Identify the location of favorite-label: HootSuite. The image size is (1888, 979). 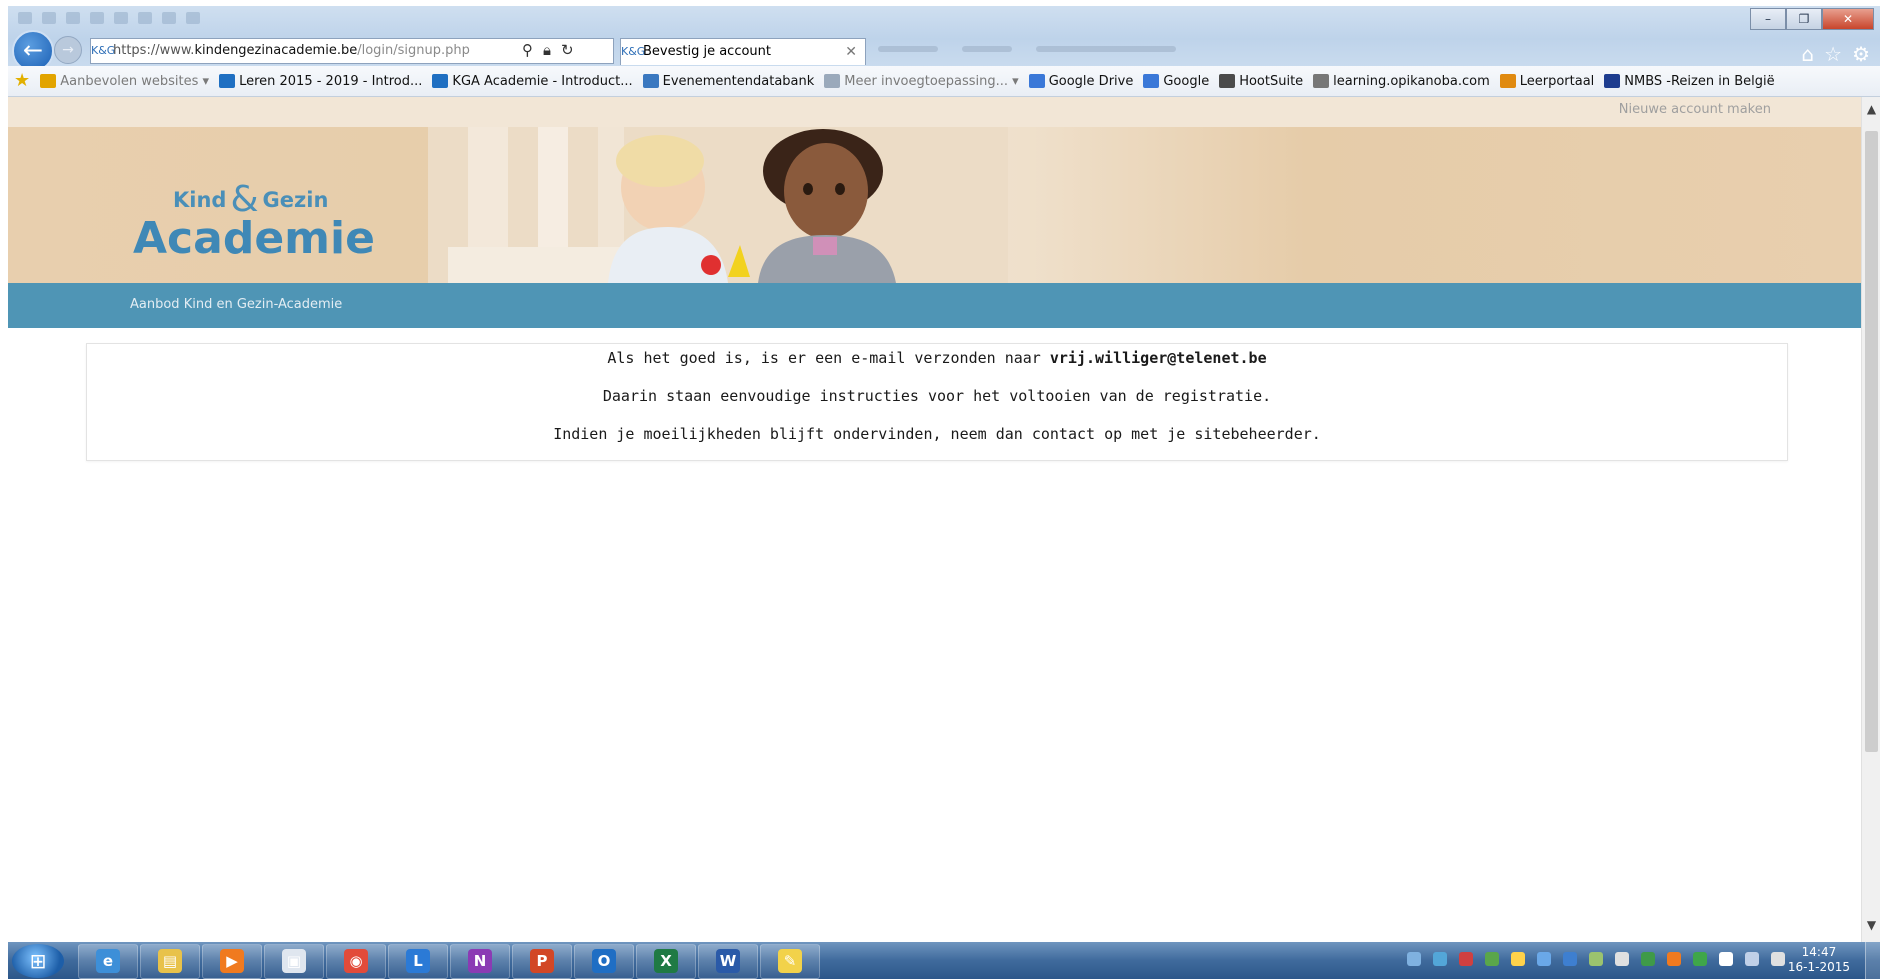
(1271, 81).